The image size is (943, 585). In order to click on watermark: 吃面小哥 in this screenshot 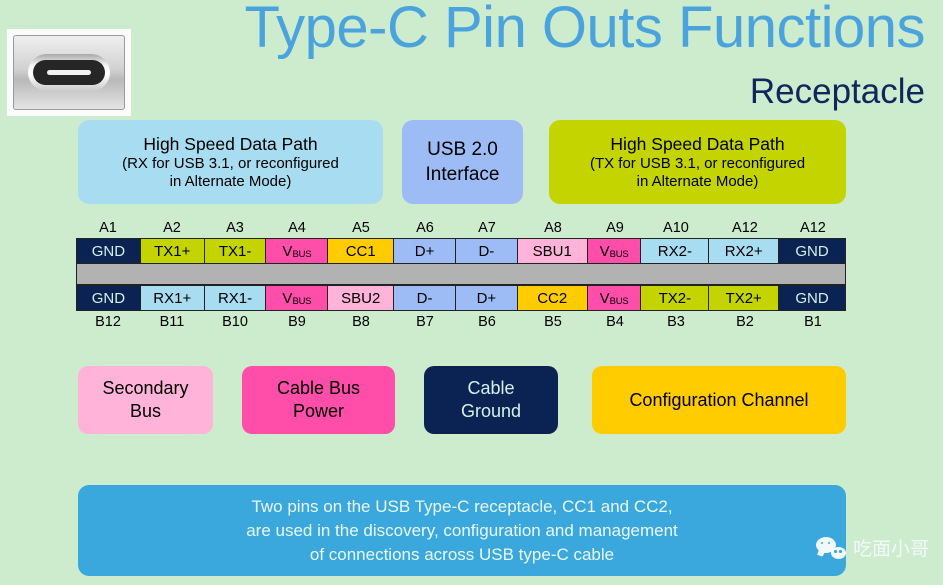, I will do `click(872, 547)`.